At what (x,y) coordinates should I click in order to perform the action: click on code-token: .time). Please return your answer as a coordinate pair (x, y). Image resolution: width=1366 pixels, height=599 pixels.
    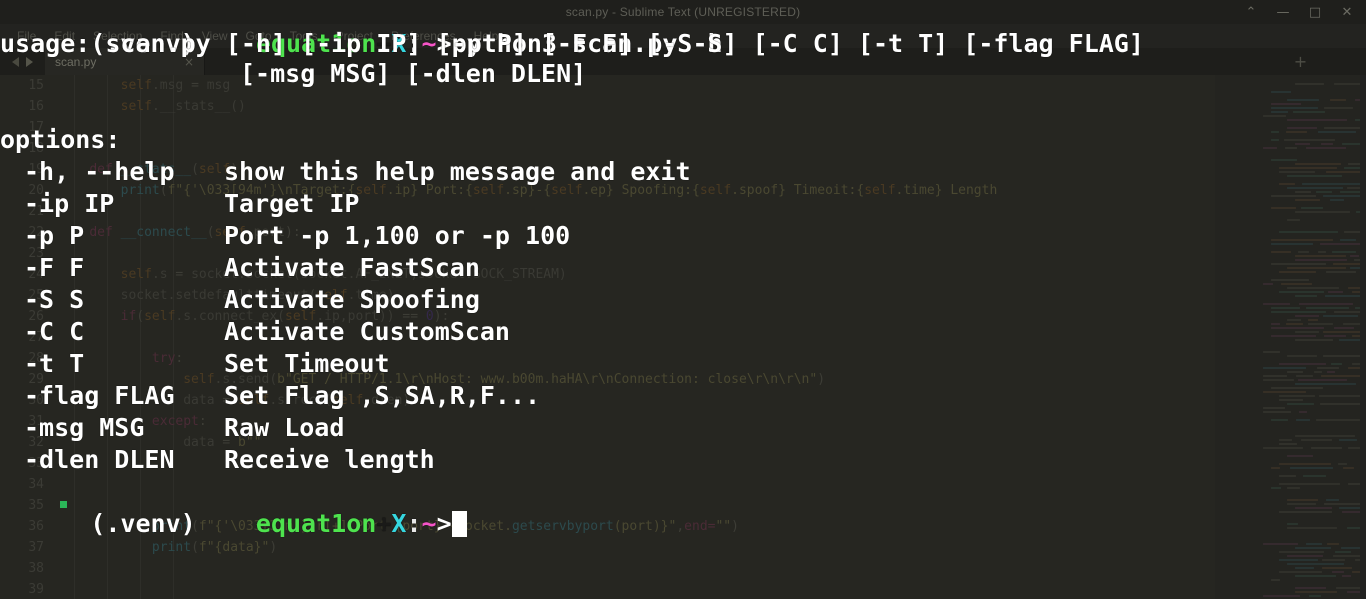
    Looking at the image, I should click on (371, 295).